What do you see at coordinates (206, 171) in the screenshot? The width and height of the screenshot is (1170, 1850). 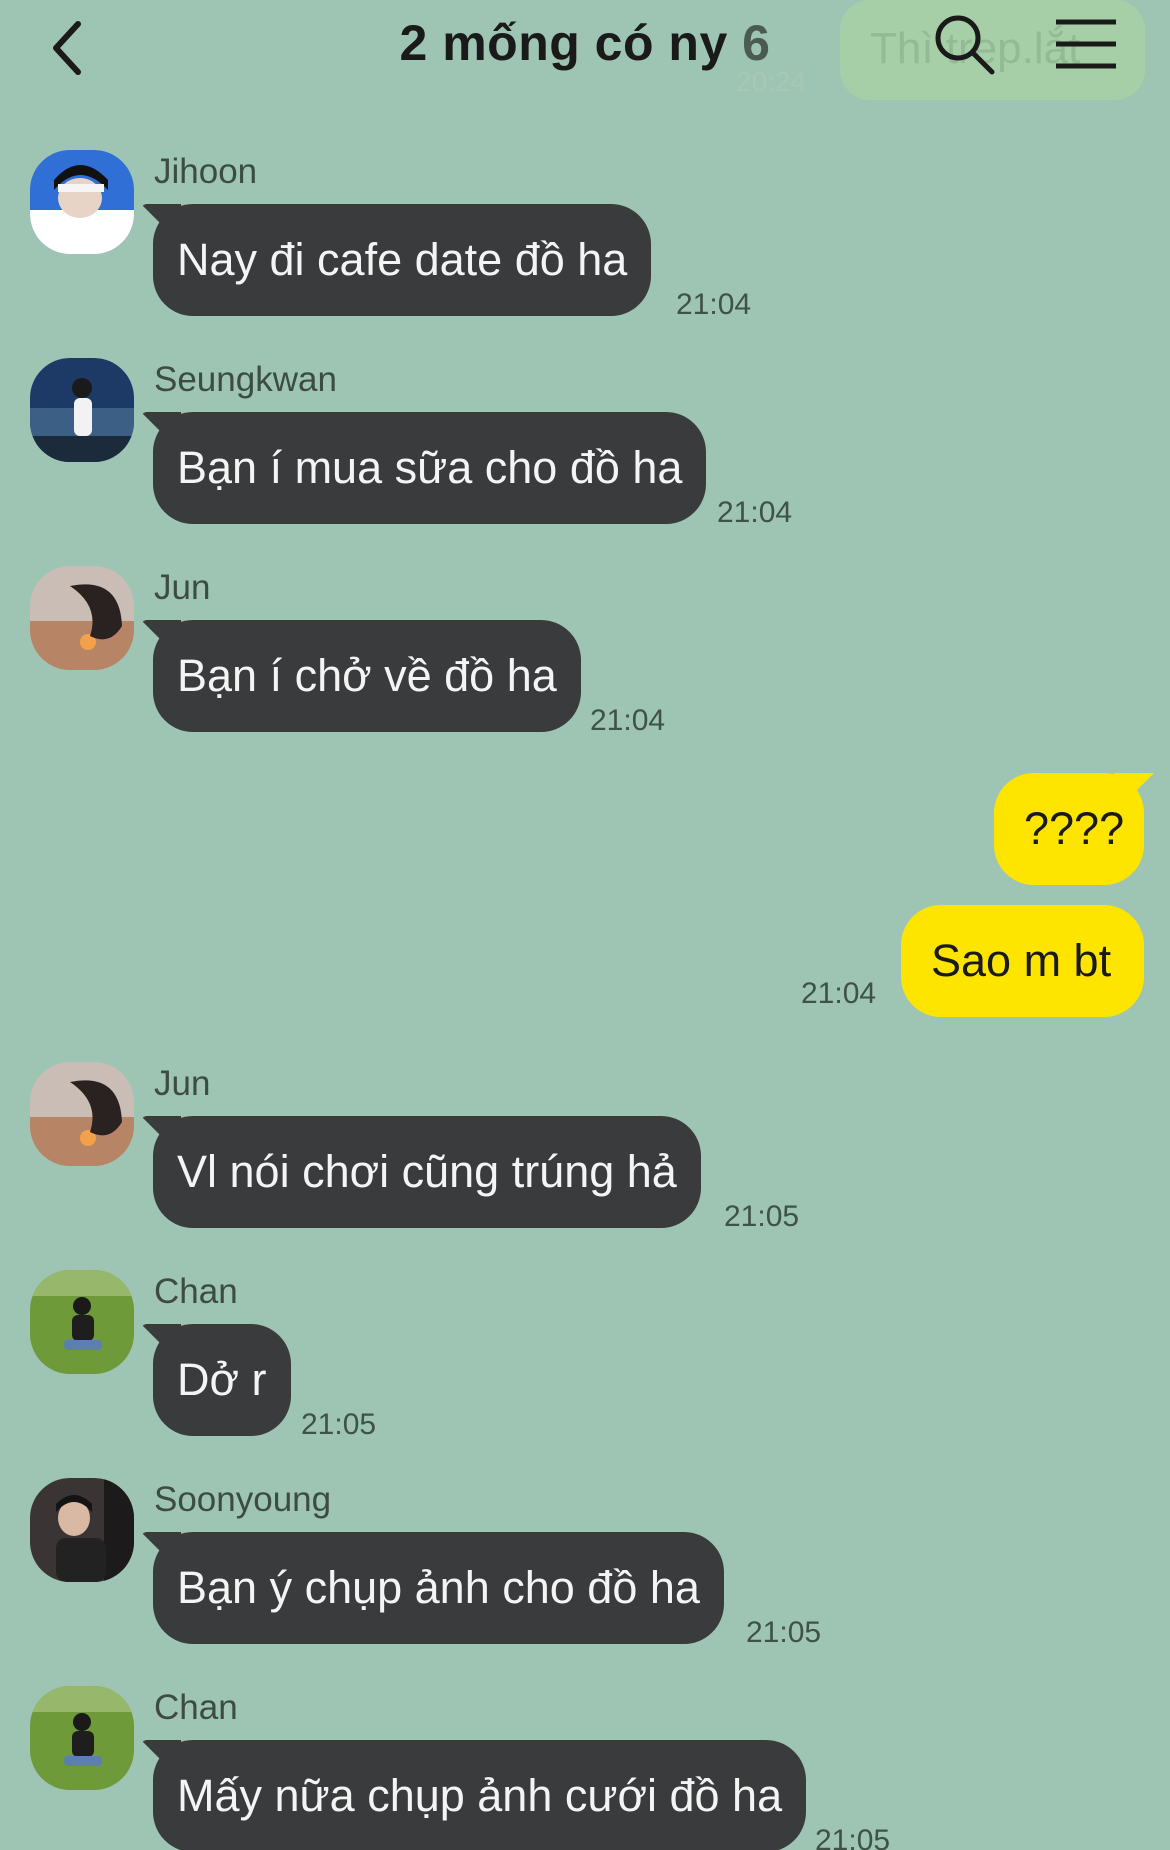 I see `sender-name: Jihoon` at bounding box center [206, 171].